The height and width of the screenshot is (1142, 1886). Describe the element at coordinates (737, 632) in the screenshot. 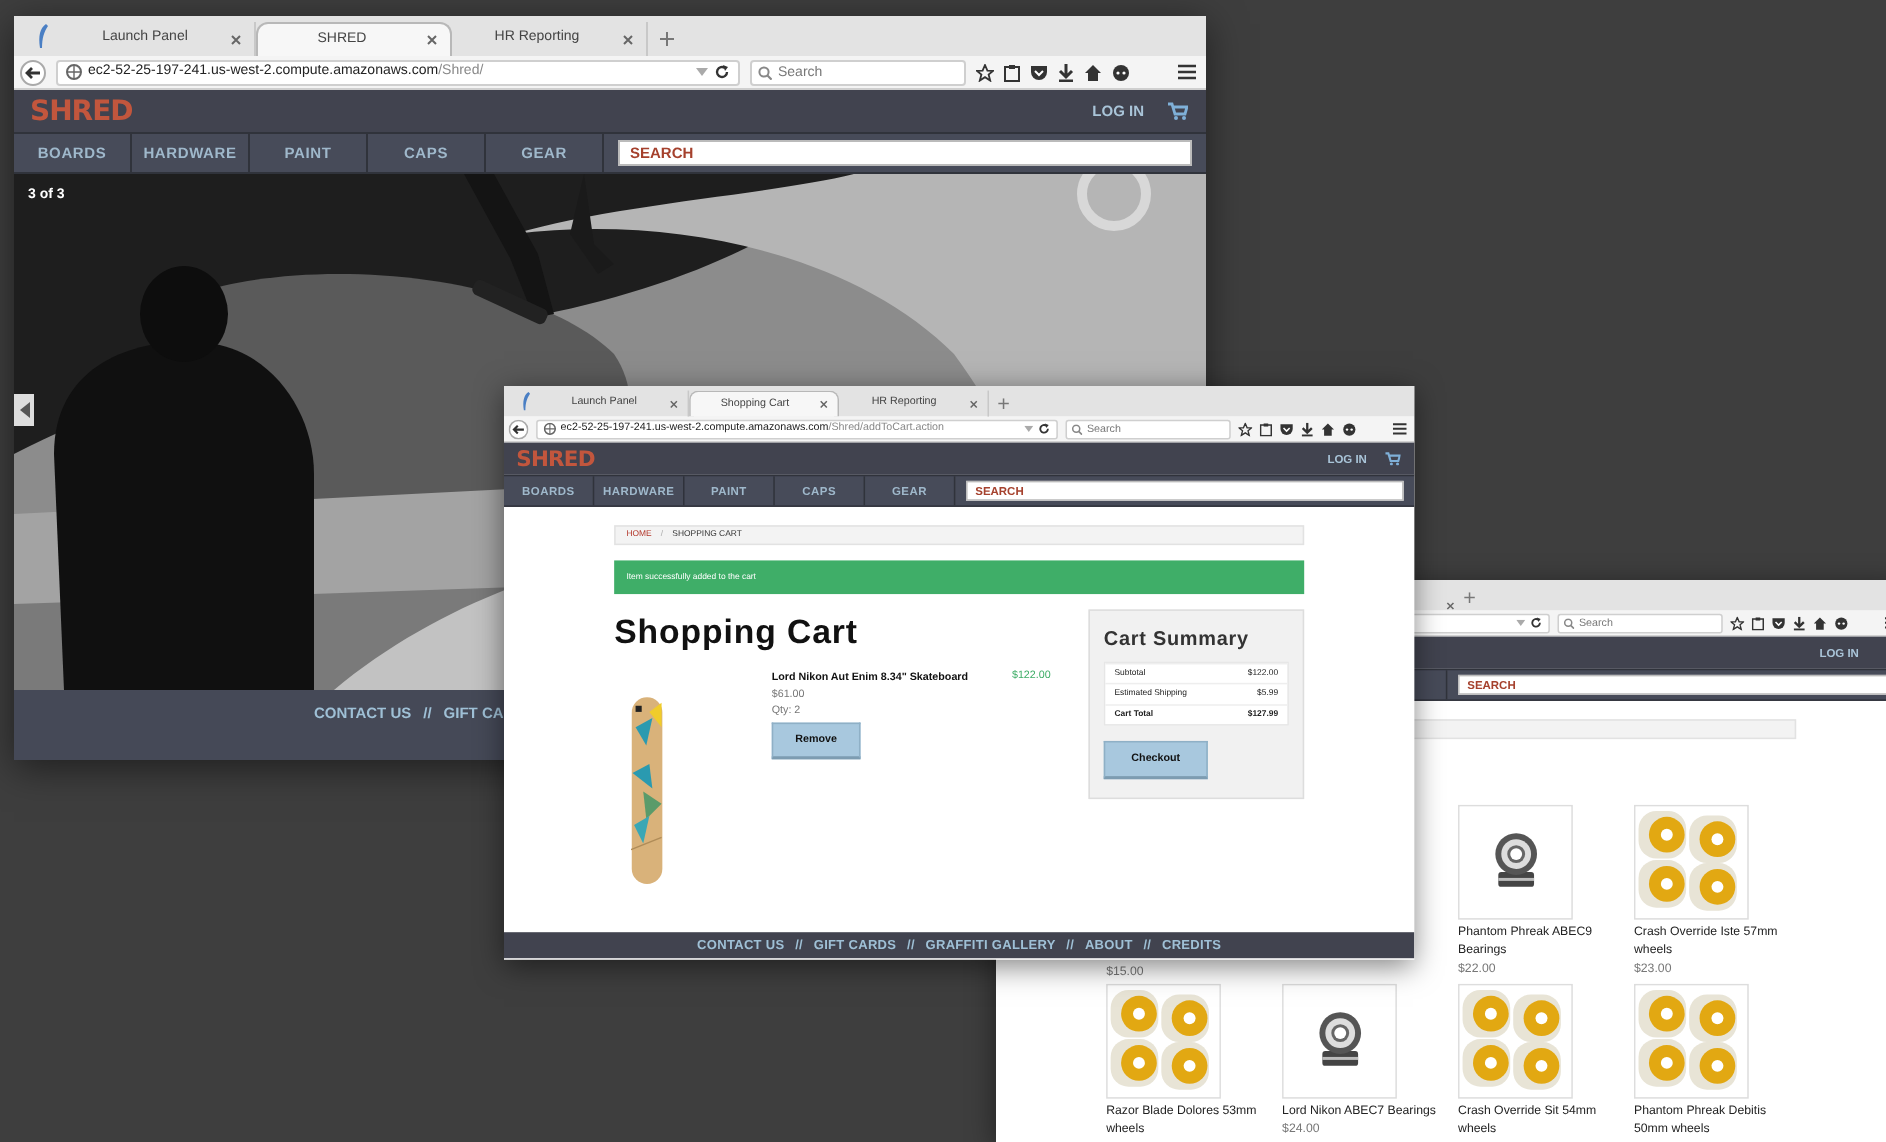

I see `page-heading: Shopping Cart` at that location.